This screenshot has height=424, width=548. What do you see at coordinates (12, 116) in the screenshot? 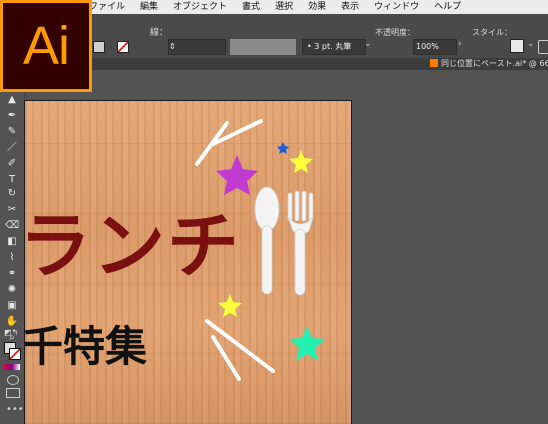
I see `pen-tool-icon: ✒` at bounding box center [12, 116].